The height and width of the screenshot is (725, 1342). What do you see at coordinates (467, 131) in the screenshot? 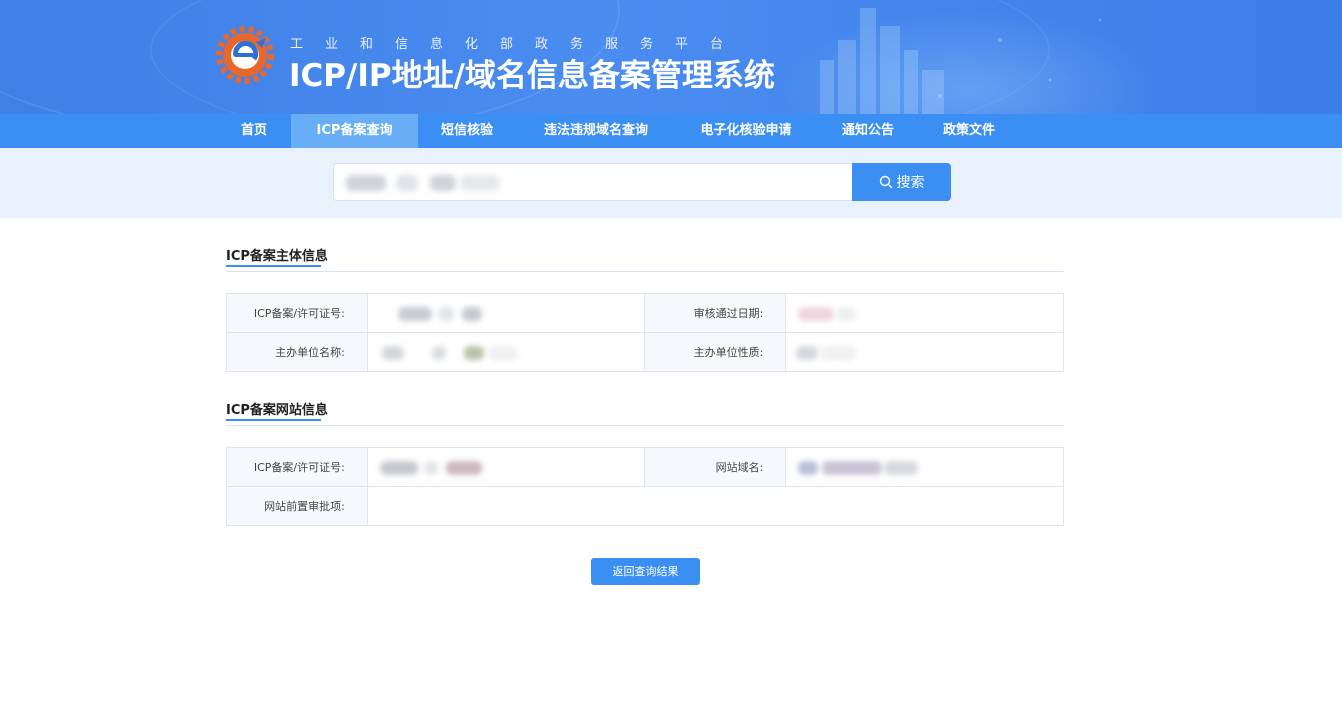
I see `nav-sms-verify: 短信核验` at bounding box center [467, 131].